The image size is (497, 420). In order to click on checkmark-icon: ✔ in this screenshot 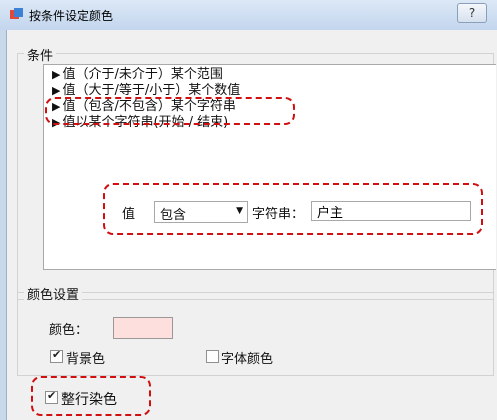, I will do `click(57, 354)`.